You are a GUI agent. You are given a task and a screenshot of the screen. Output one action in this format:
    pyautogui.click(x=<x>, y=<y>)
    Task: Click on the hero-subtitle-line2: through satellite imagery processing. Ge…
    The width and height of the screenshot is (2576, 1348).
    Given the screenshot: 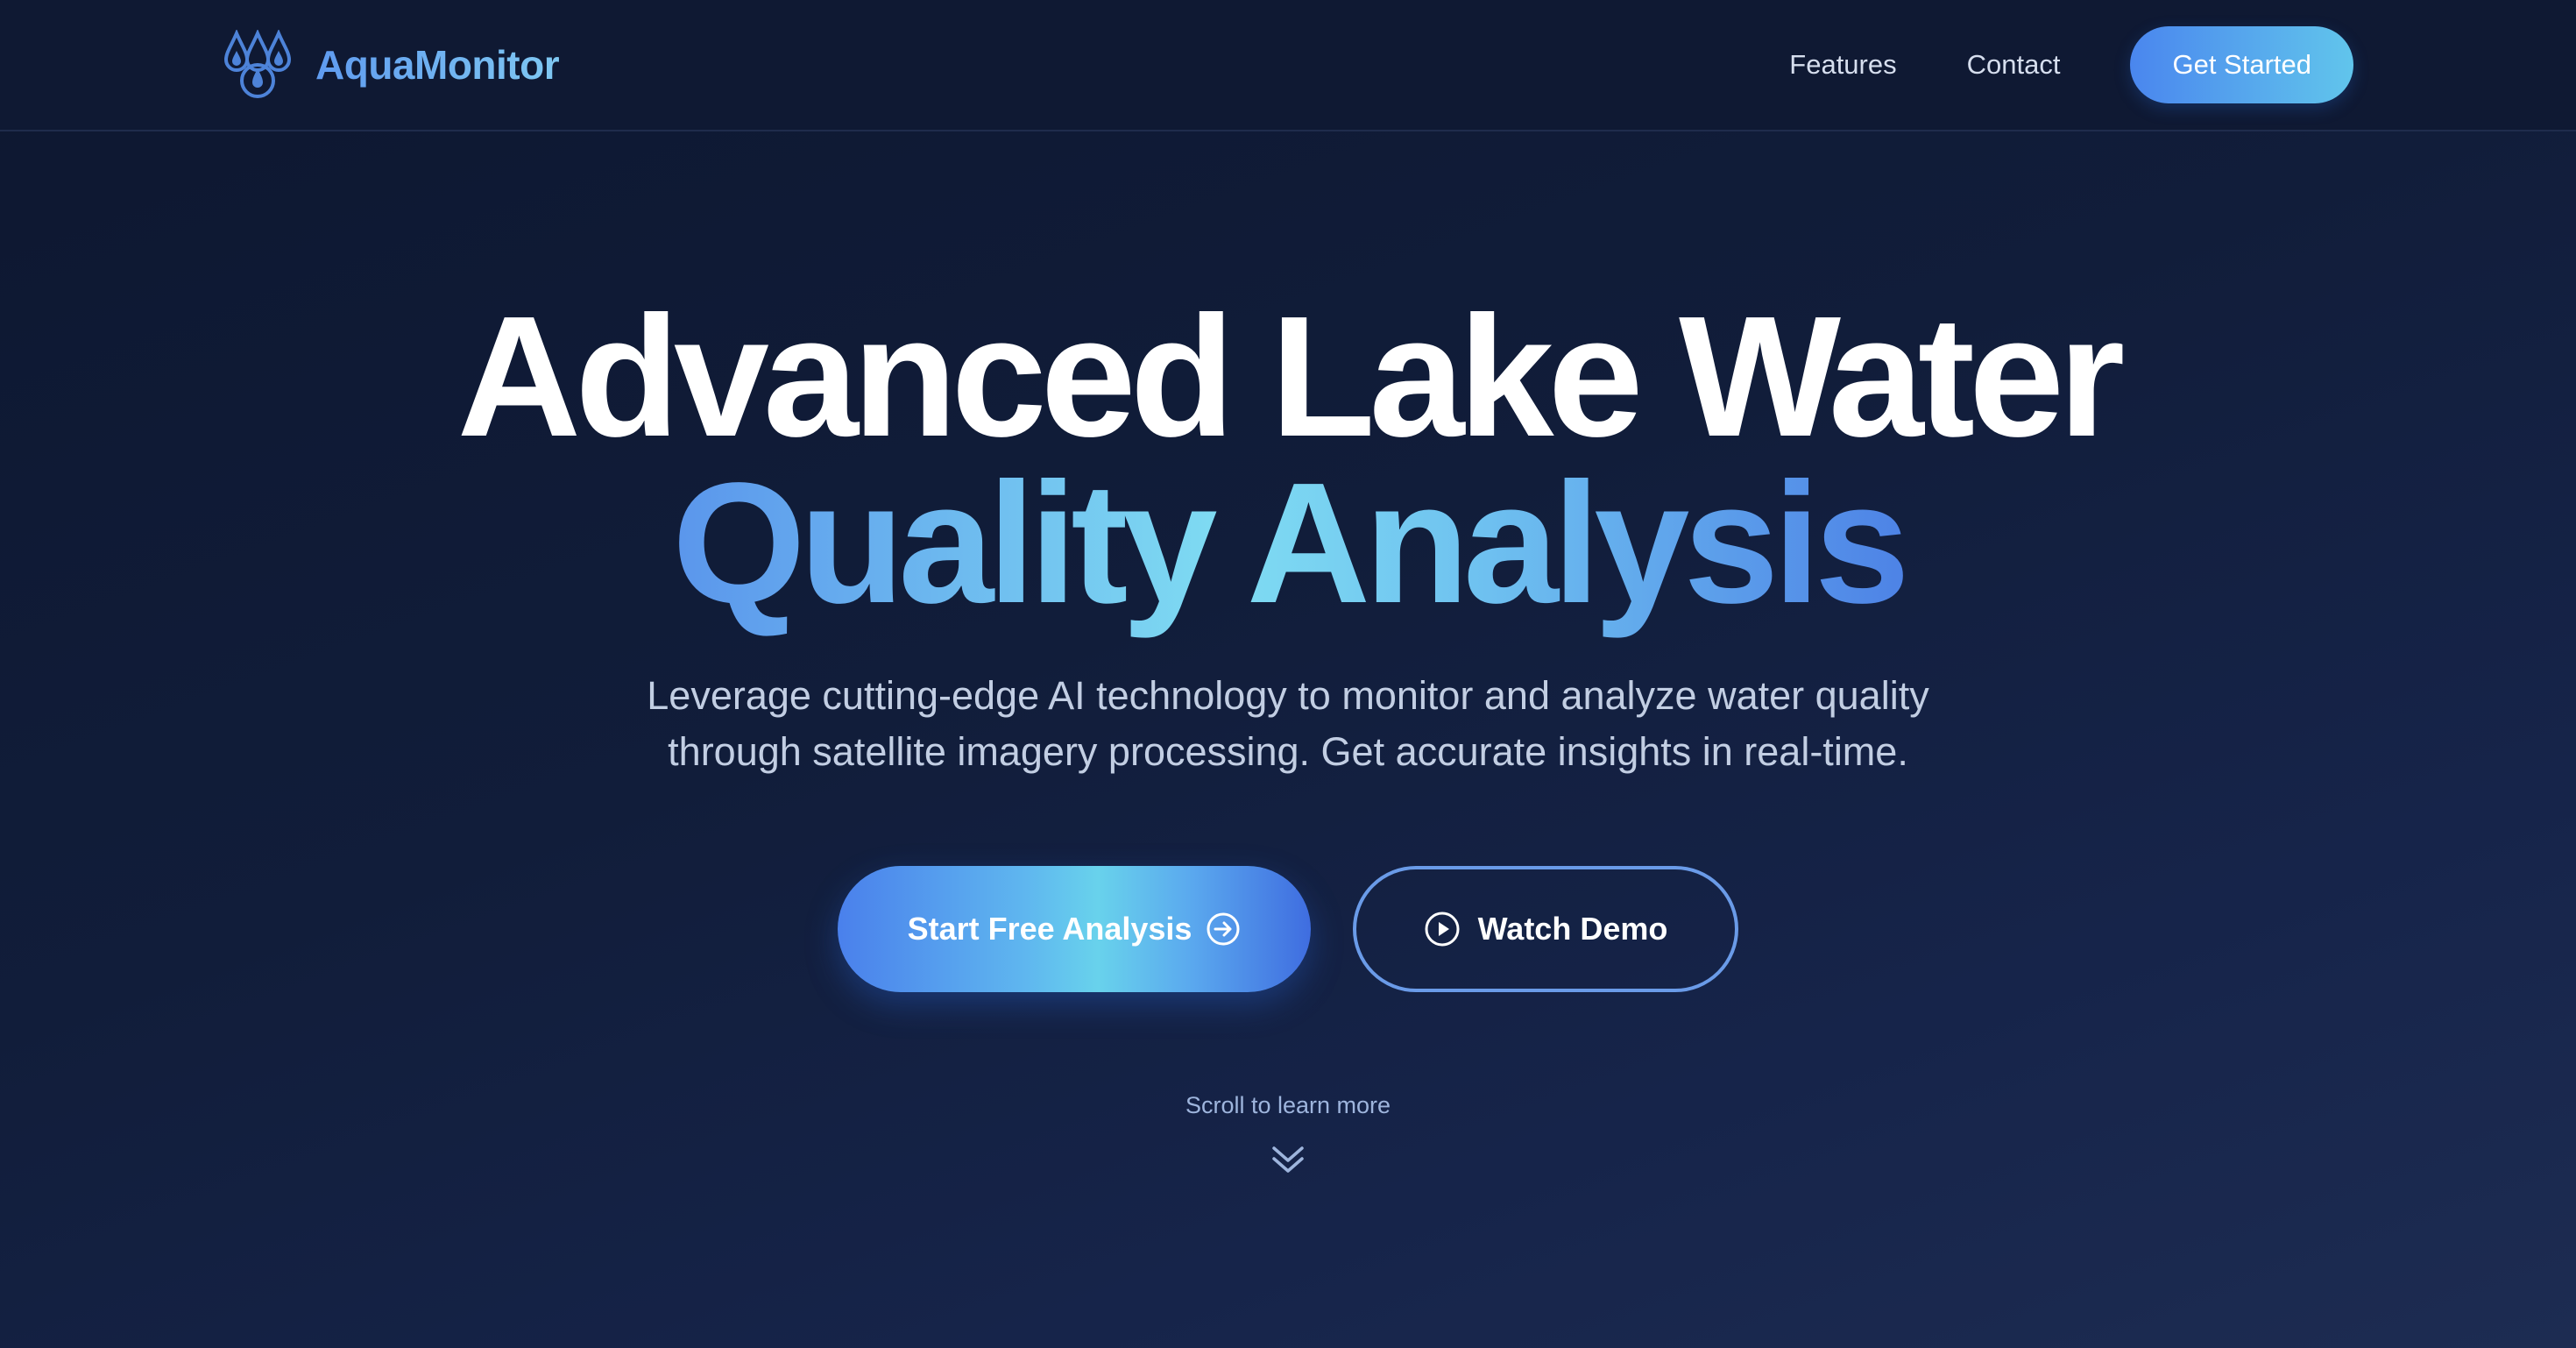 What is the action you would take?
    pyautogui.click(x=1288, y=751)
    